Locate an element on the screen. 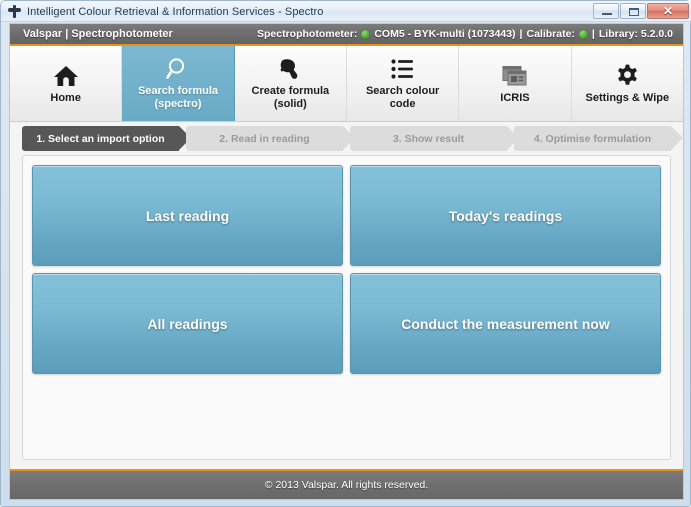 The width and height of the screenshot is (691, 507). step-2-read-in-reading: 2. Read in reading is located at coordinates (270, 138).